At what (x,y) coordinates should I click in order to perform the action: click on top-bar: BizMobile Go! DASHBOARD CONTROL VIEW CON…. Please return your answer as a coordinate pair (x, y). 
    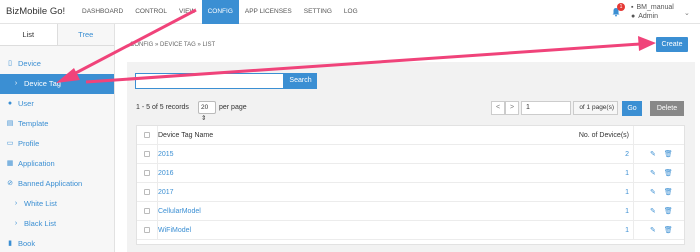
    Looking at the image, I should click on (350, 12).